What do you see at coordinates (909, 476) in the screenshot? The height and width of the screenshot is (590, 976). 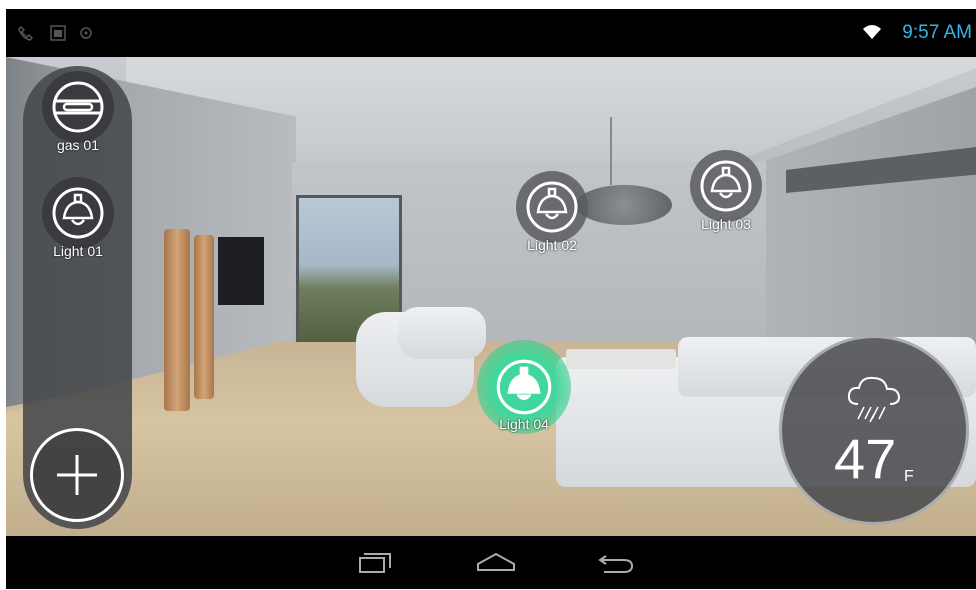 I see `temperature-unit: F` at bounding box center [909, 476].